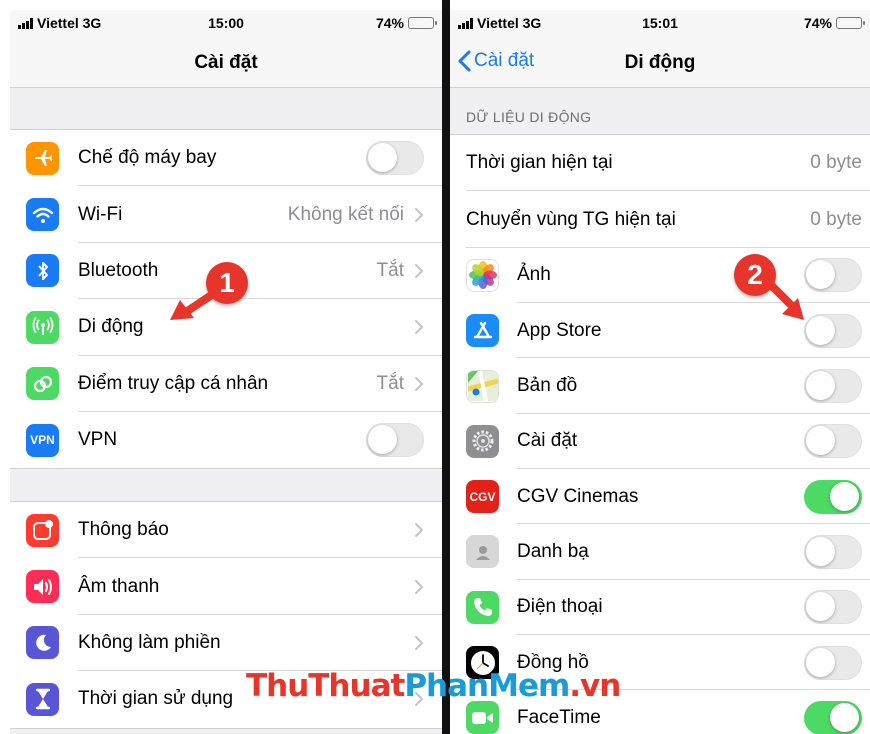  What do you see at coordinates (147, 158) in the screenshot?
I see `row-label: Chế độ máy bay` at bounding box center [147, 158].